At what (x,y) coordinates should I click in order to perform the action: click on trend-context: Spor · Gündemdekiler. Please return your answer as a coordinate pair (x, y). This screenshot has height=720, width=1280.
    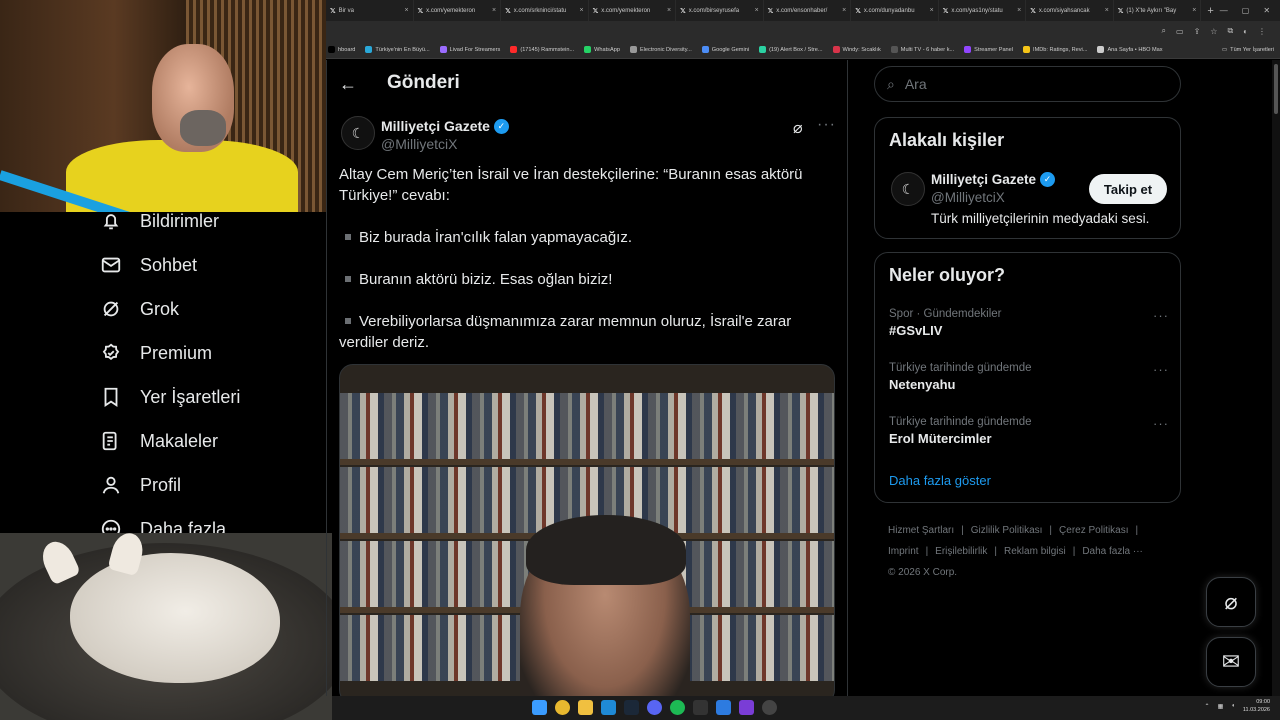
    Looking at the image, I should click on (945, 314).